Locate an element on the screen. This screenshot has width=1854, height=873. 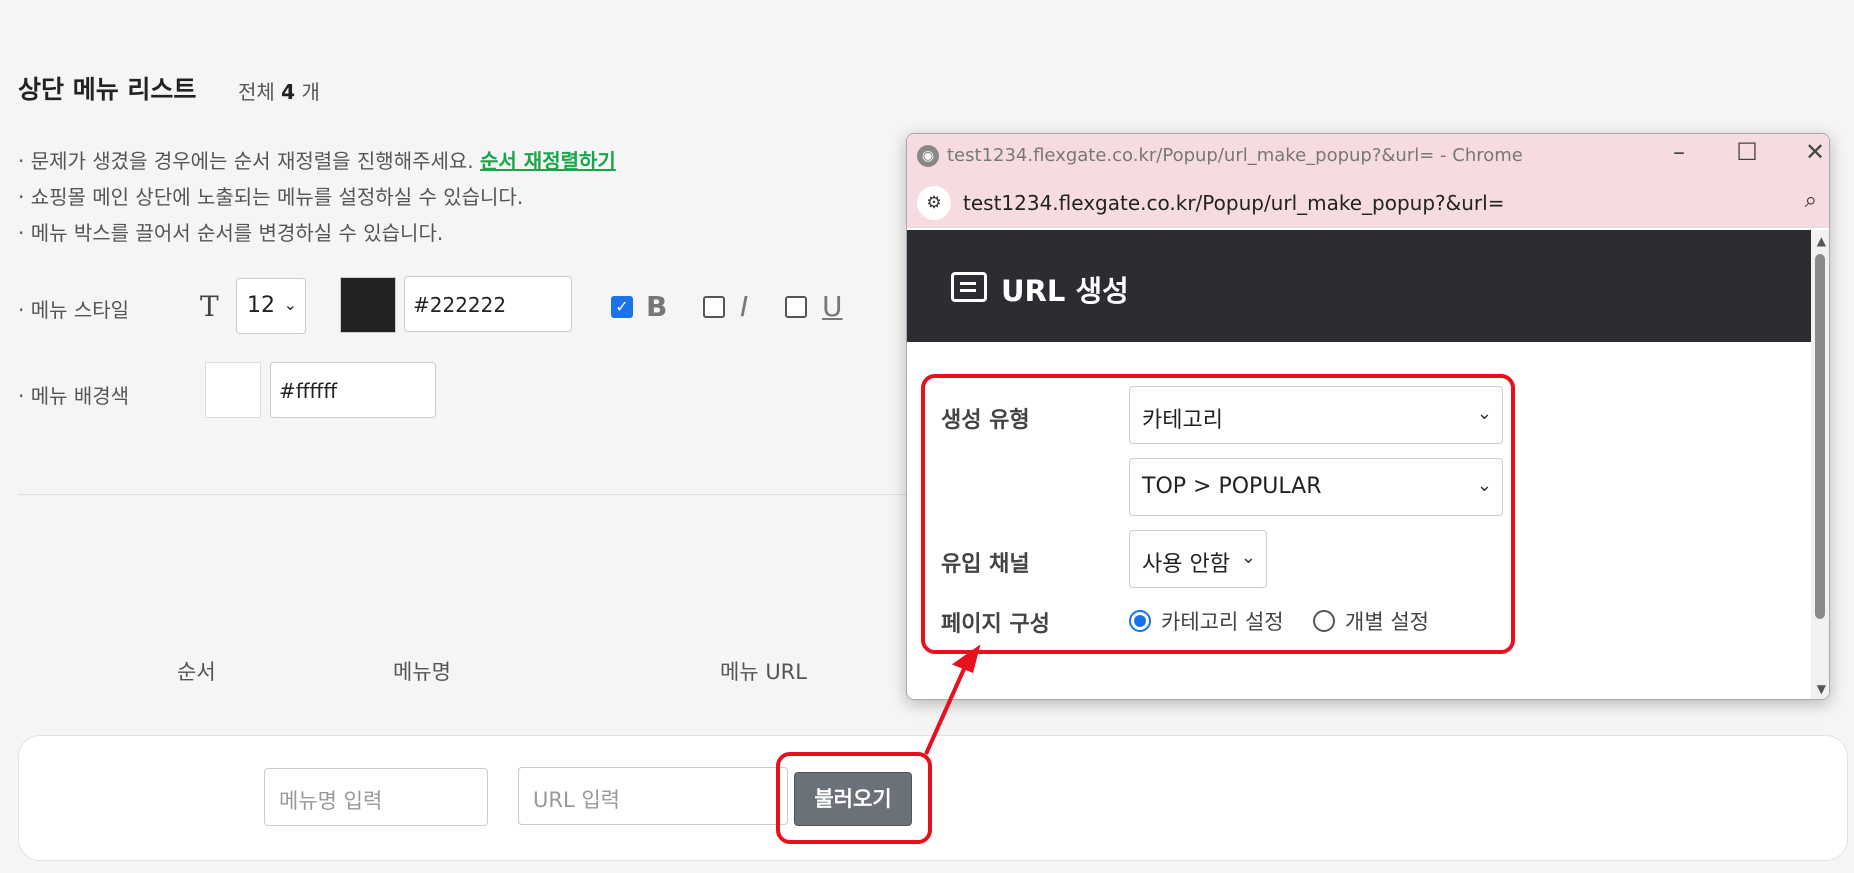
zoom-icon: ⌕ is located at coordinates (1811, 200).